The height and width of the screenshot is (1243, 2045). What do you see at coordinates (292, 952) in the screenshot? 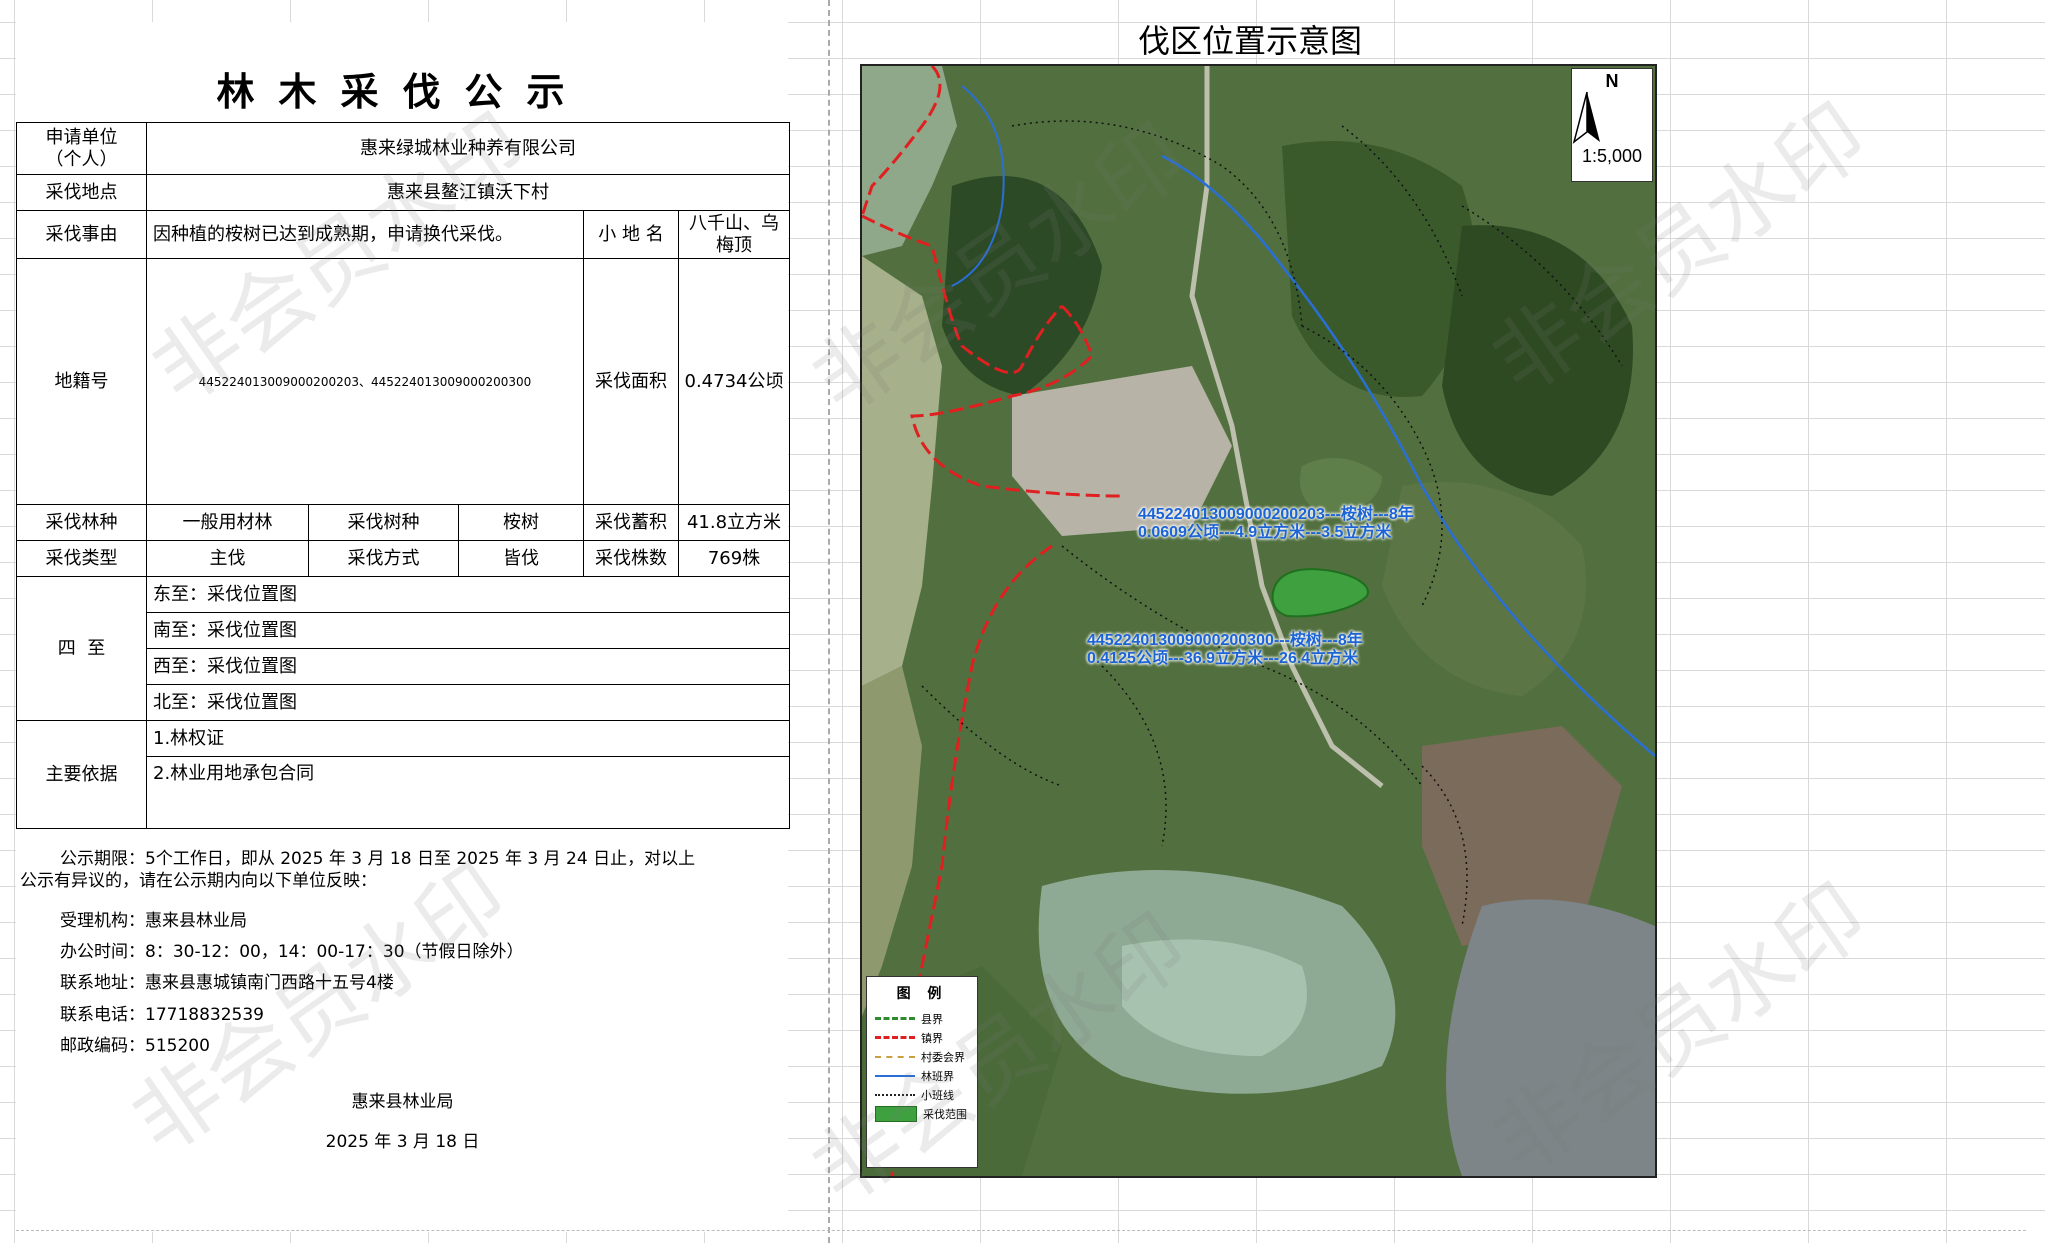
I see `hours-line: 办公时间：8：30-12：00，14：00-17：30（节假日除外）` at bounding box center [292, 952].